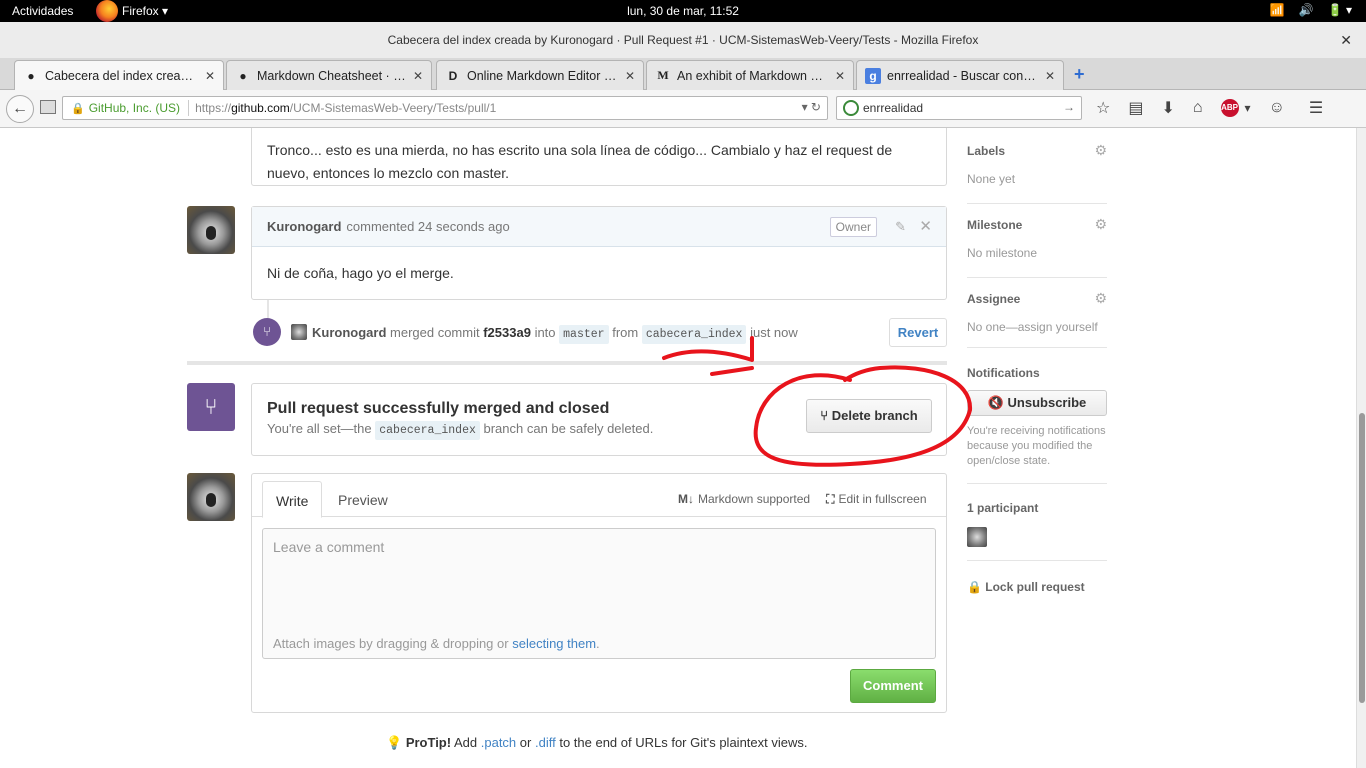 The height and width of the screenshot is (768, 1366). Describe the element at coordinates (507, 332) in the screenshot. I see `commit-sha: f2533a9` at that location.